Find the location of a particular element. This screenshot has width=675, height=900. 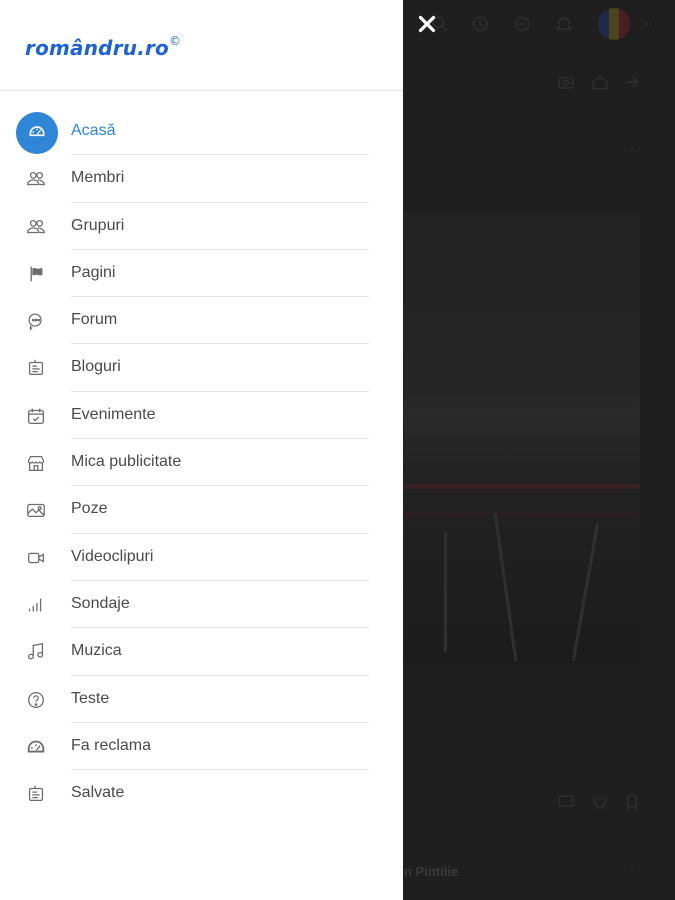

site-logo: romândru.ro© is located at coordinates (103, 47).